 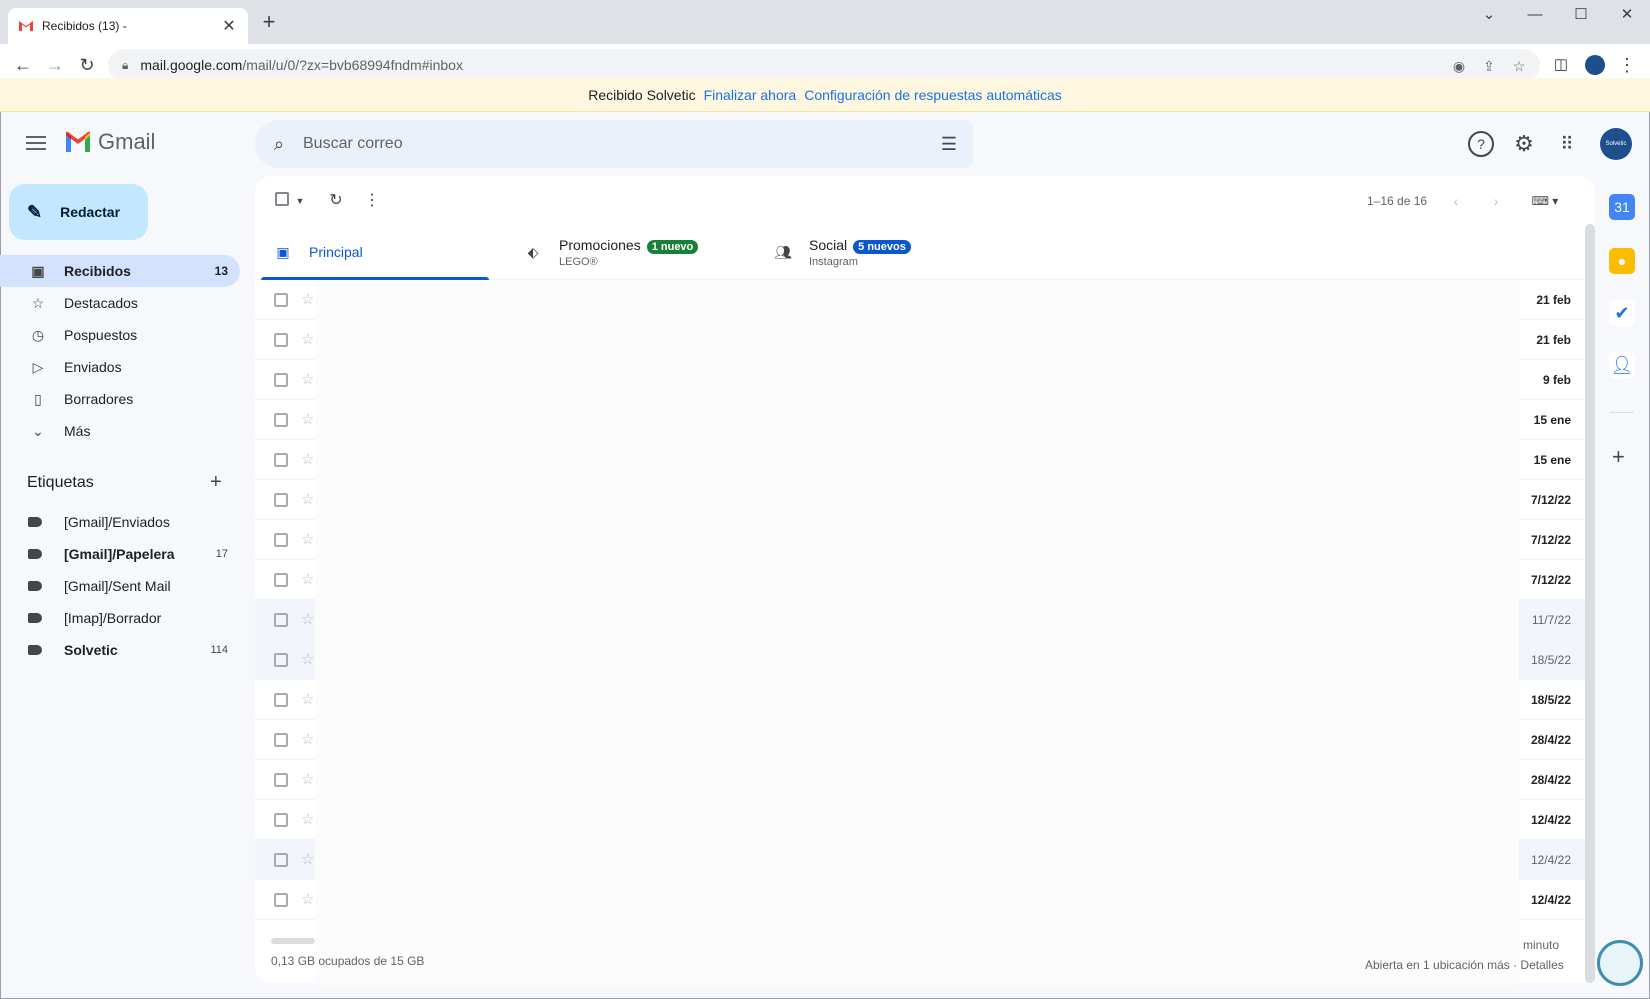 What do you see at coordinates (38, 398) in the screenshot?
I see `draft-icon: ▯` at bounding box center [38, 398].